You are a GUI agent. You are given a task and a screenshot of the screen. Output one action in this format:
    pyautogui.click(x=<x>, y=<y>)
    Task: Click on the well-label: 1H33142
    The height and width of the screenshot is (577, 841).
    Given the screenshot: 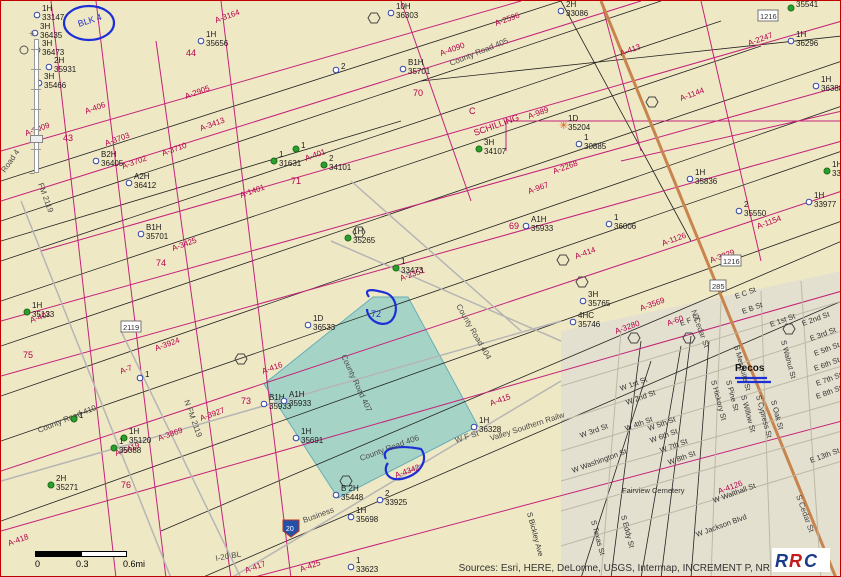 What is the action you would take?
    pyautogui.click(x=836, y=169)
    